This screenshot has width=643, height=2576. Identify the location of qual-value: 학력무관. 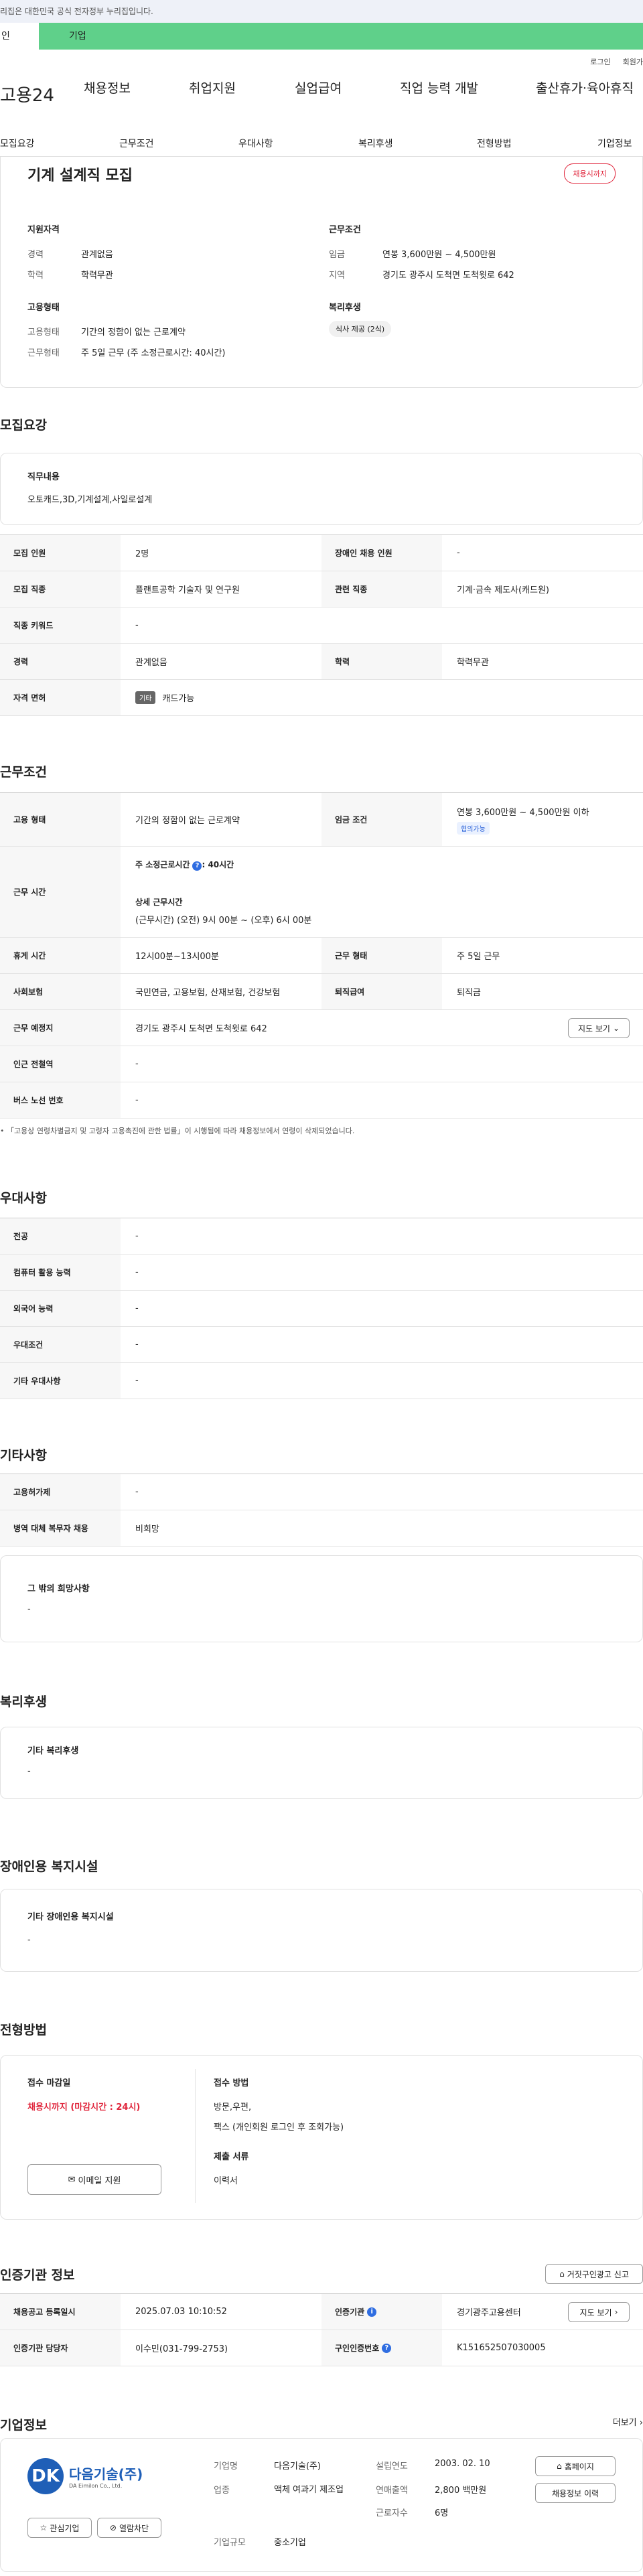
(97, 276).